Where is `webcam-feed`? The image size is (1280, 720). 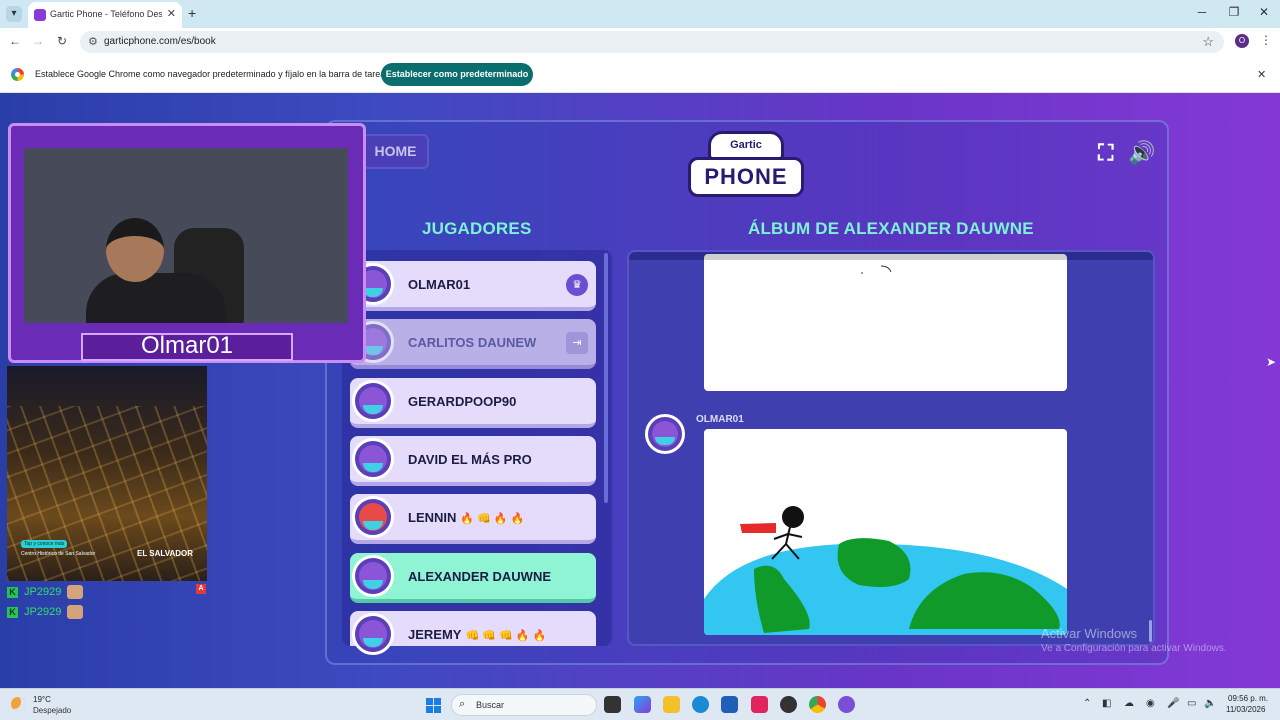 webcam-feed is located at coordinates (186, 235).